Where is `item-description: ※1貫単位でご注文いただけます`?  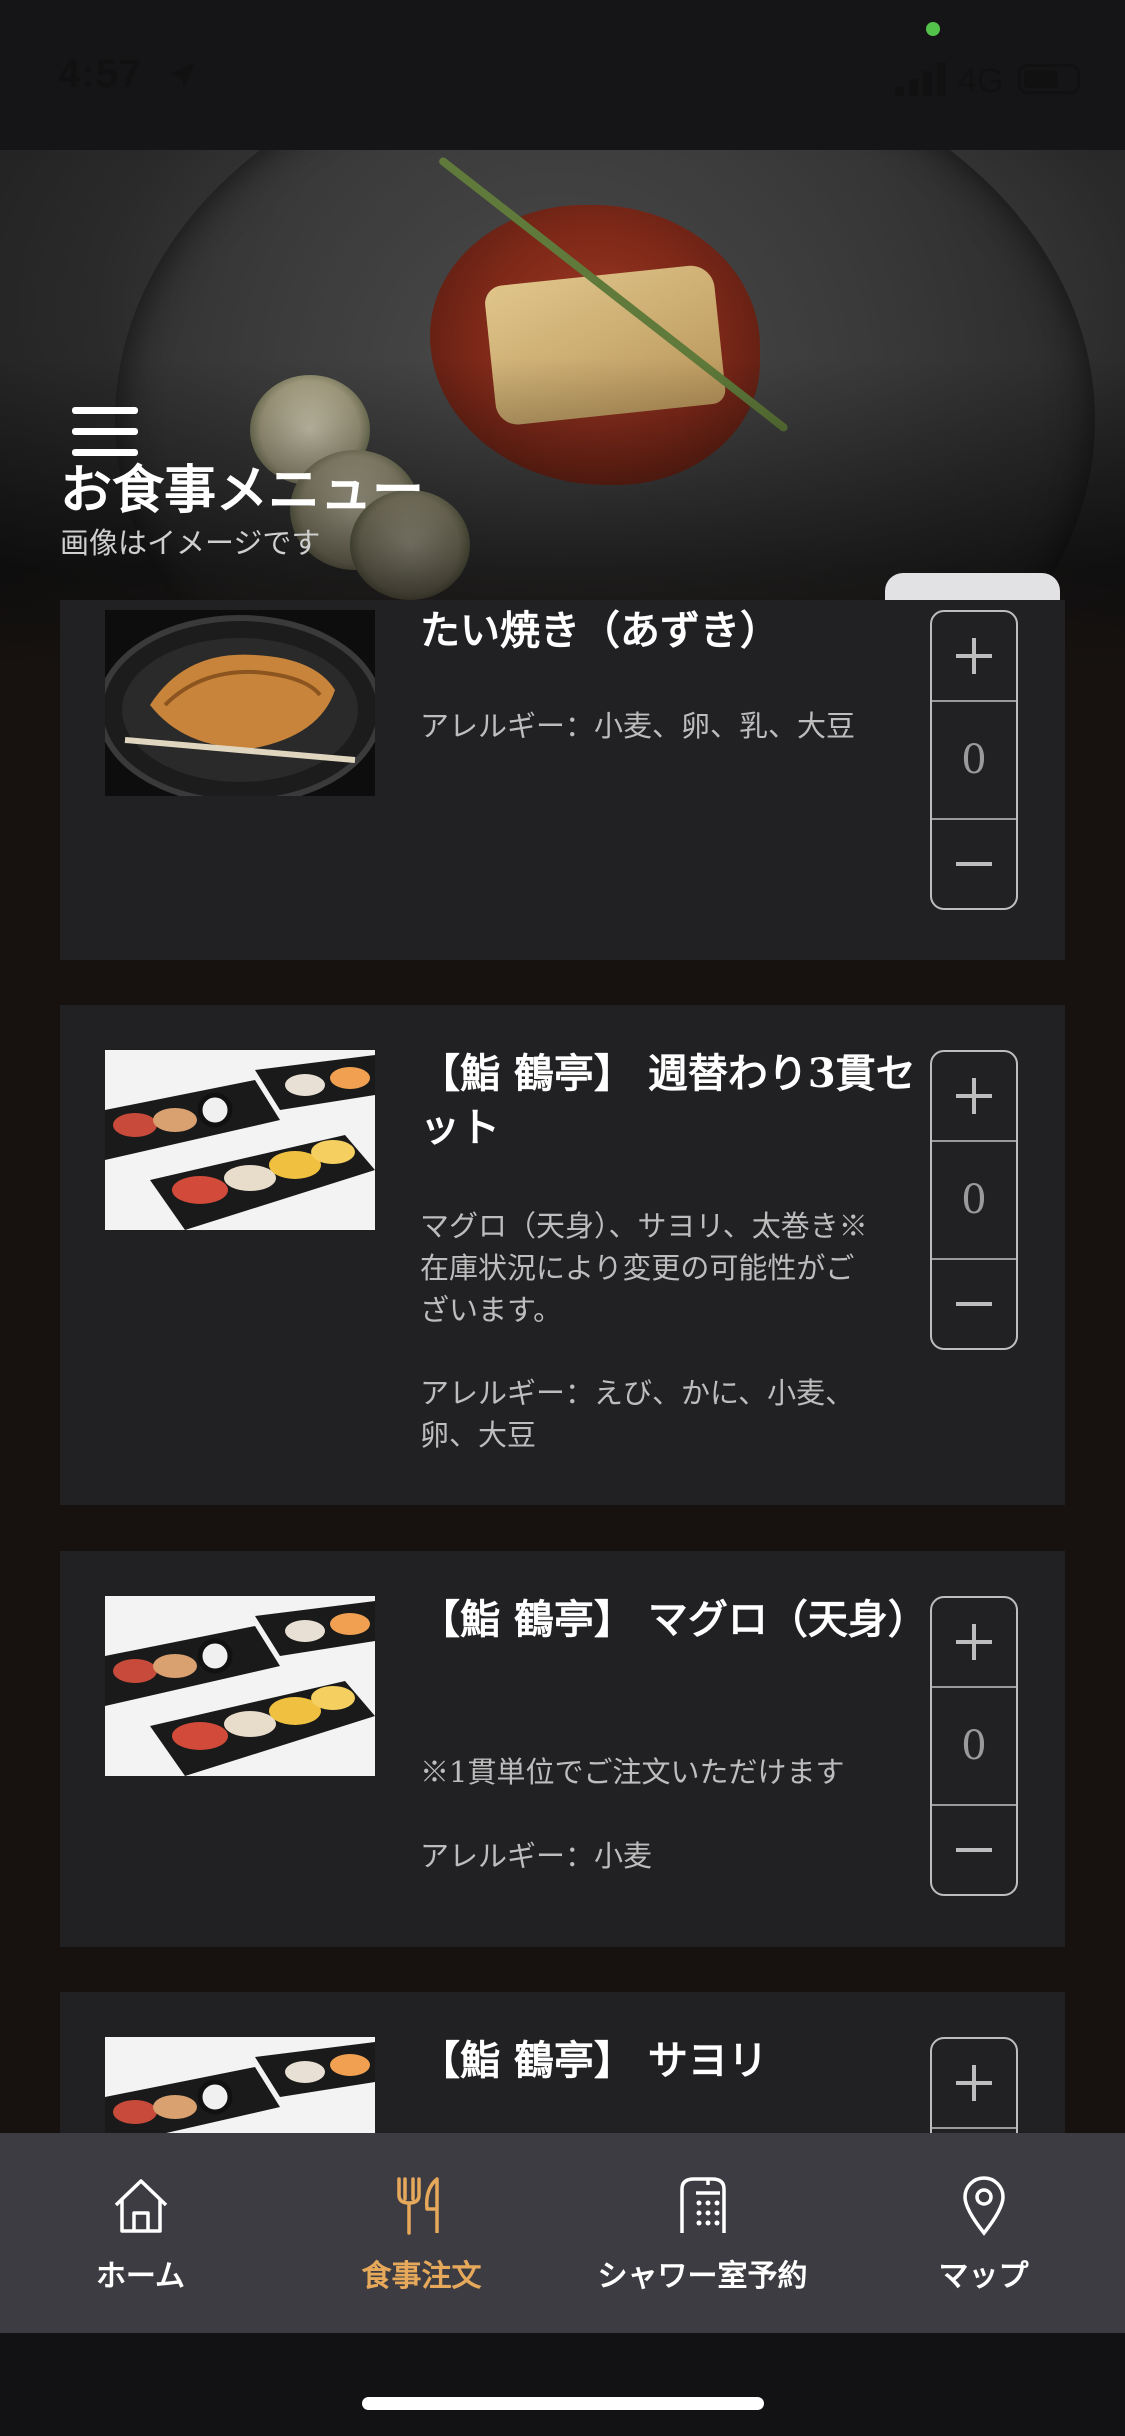
item-description: ※1貫単位でご注文いただけます is located at coordinates (632, 1772).